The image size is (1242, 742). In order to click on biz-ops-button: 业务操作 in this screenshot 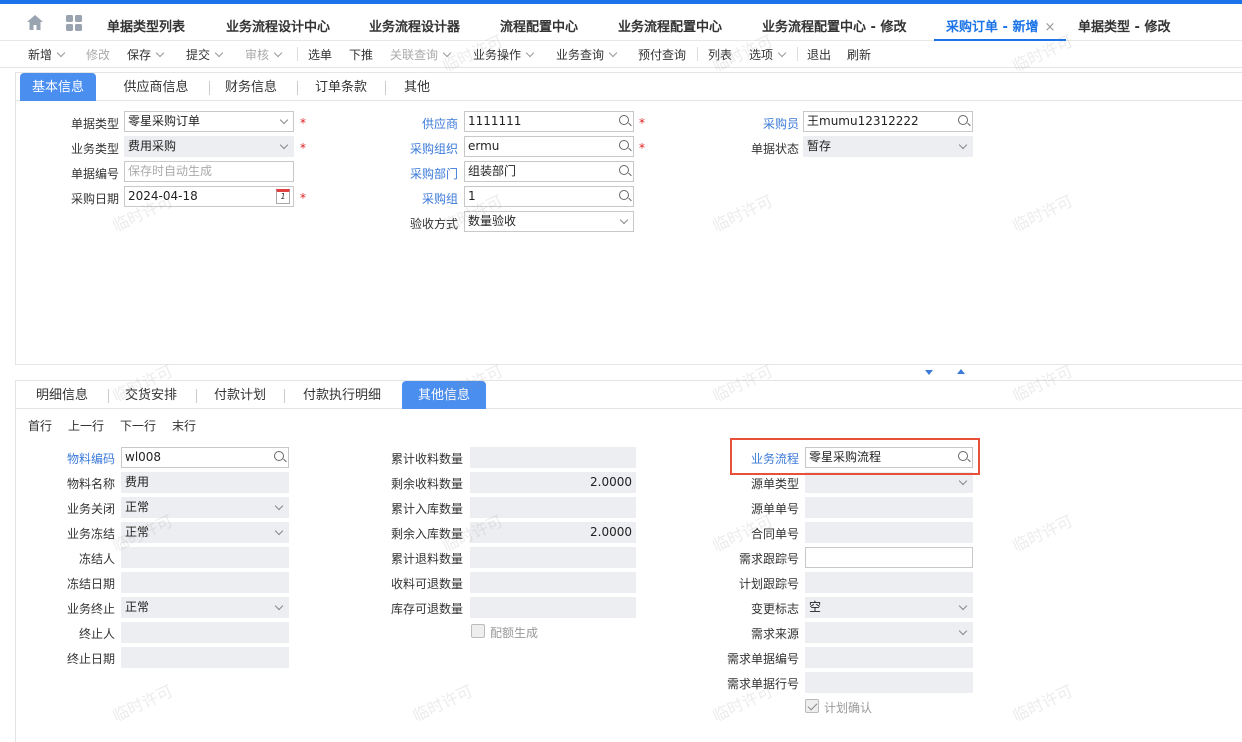, I will do `click(504, 54)`.